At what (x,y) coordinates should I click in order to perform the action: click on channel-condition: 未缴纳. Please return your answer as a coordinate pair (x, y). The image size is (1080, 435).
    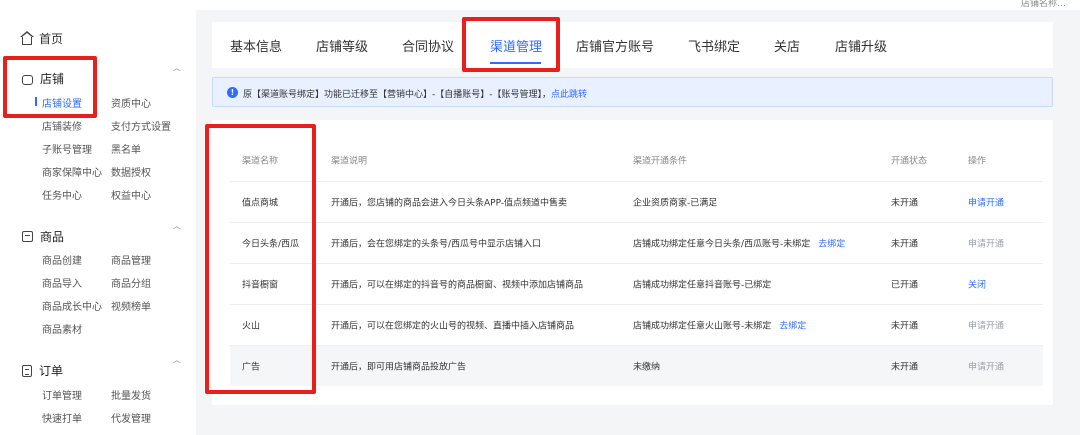
    Looking at the image, I should click on (647, 367).